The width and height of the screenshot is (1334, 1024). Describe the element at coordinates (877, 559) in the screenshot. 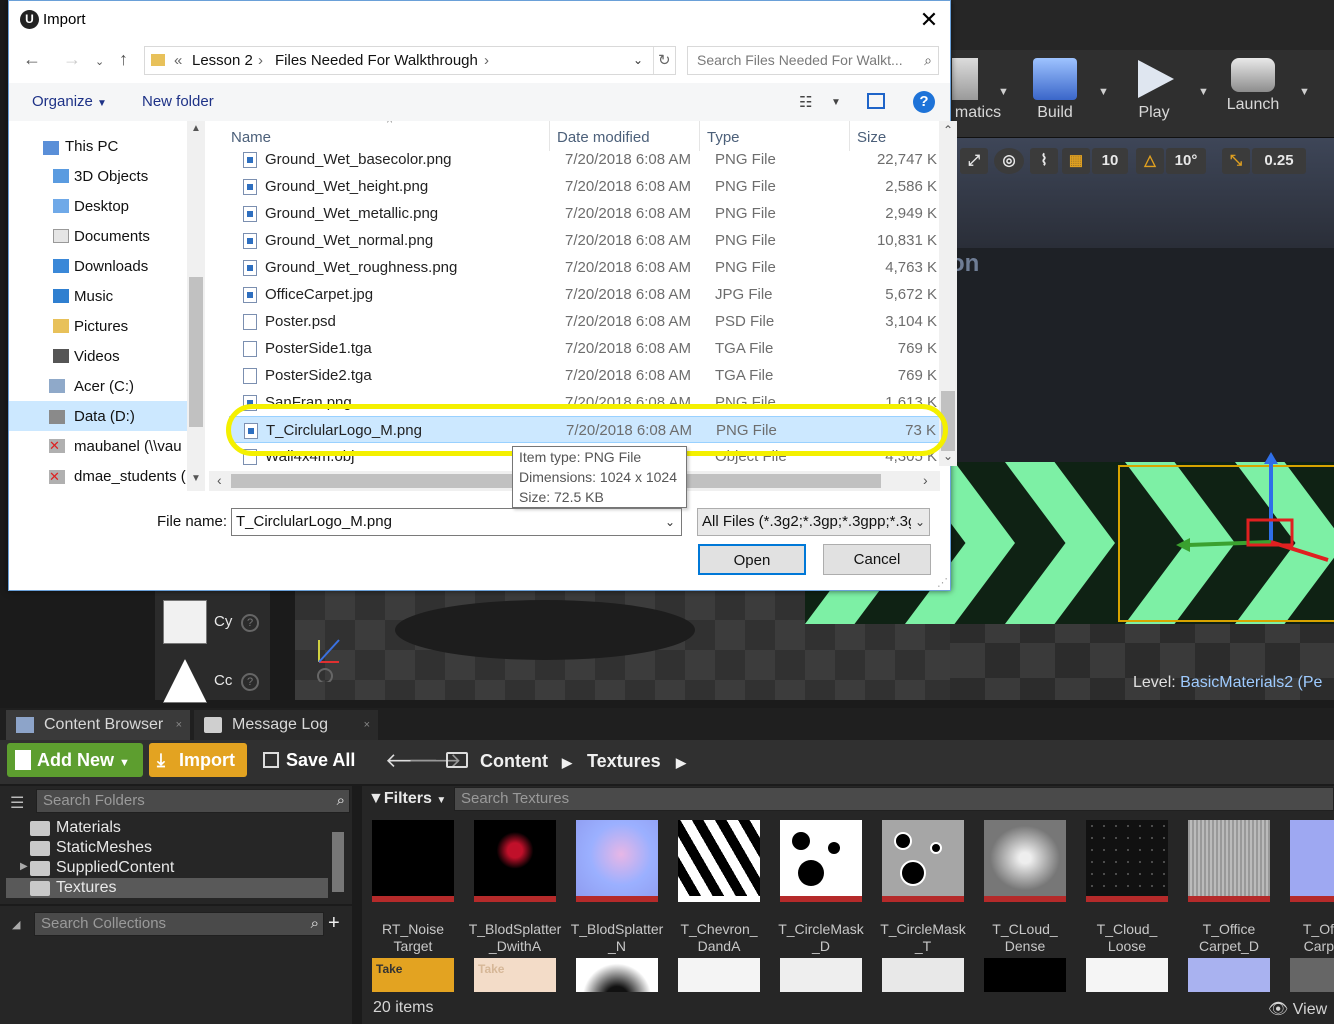

I see `cancel-button: Cancel` at that location.